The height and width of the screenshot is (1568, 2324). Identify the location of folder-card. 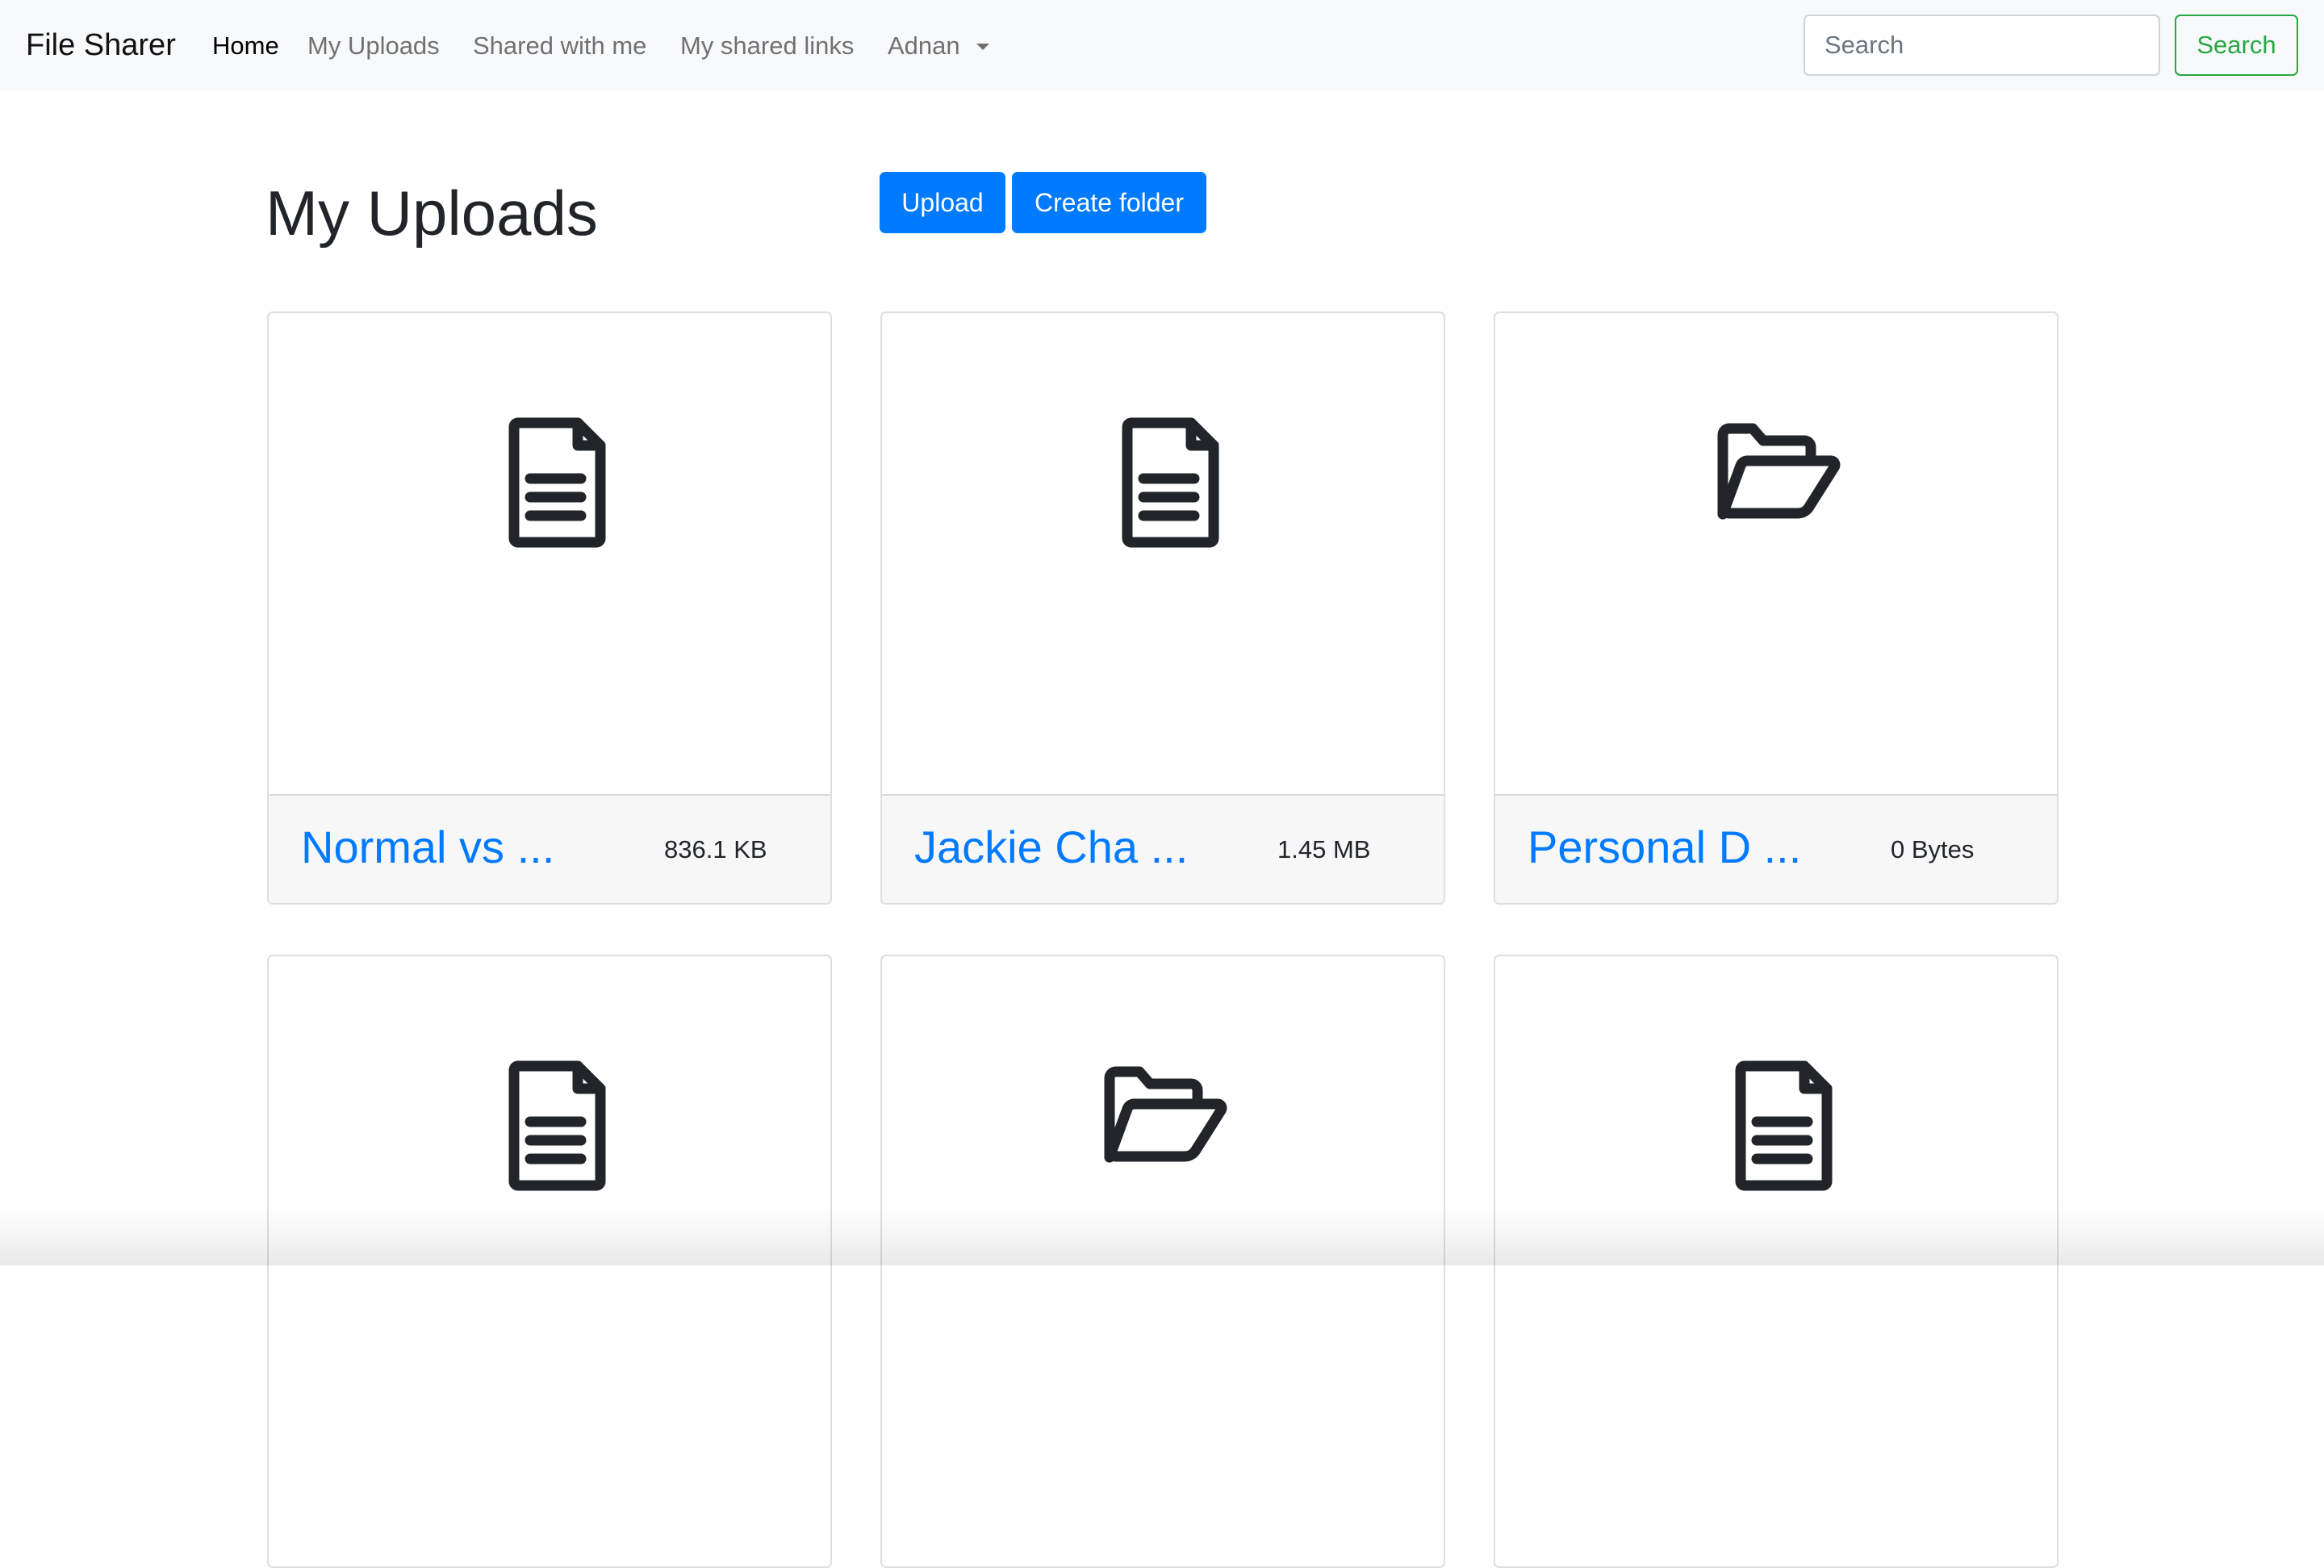
(1163, 1261).